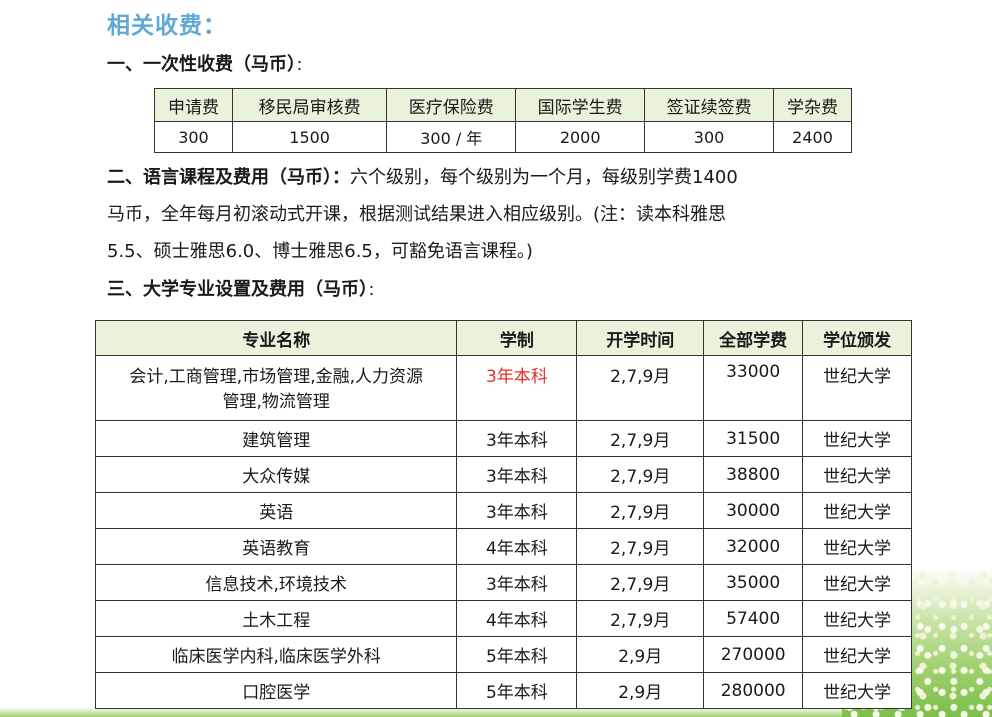 Image resolution: width=992 pixels, height=717 pixels. I want to click on majors-header-cell: 专业名称, so click(276, 338).